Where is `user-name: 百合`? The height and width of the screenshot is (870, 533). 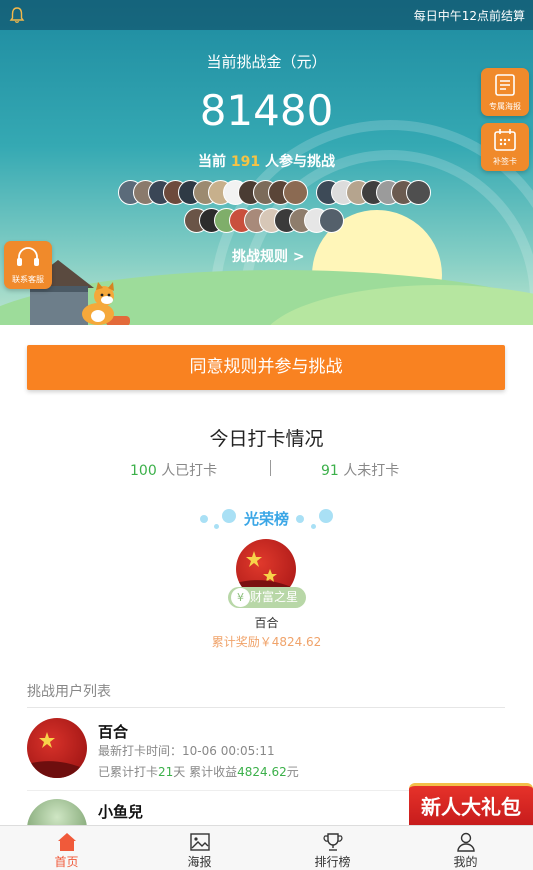
user-name: 百合 is located at coordinates (113, 732).